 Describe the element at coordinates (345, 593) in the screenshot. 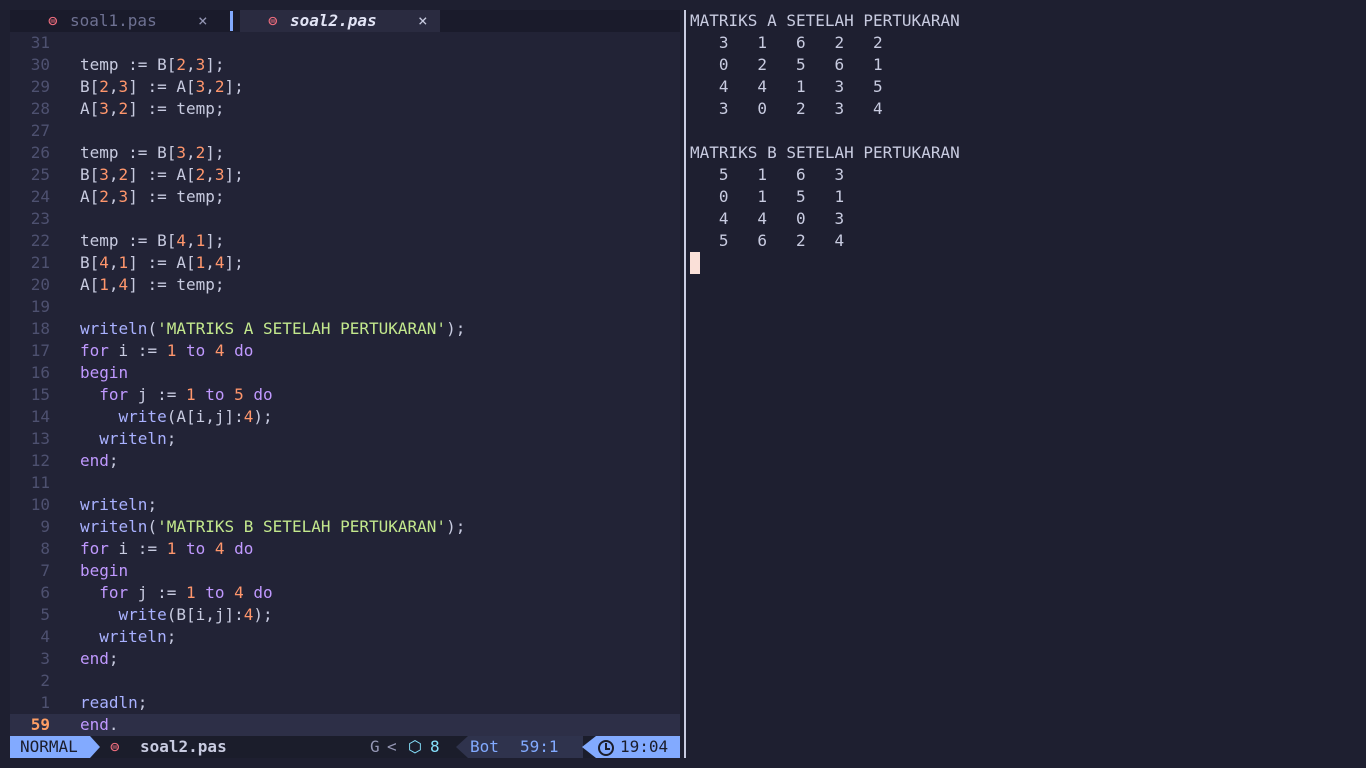

I see `code-line: 6 for j := 1 to 4 do` at that location.